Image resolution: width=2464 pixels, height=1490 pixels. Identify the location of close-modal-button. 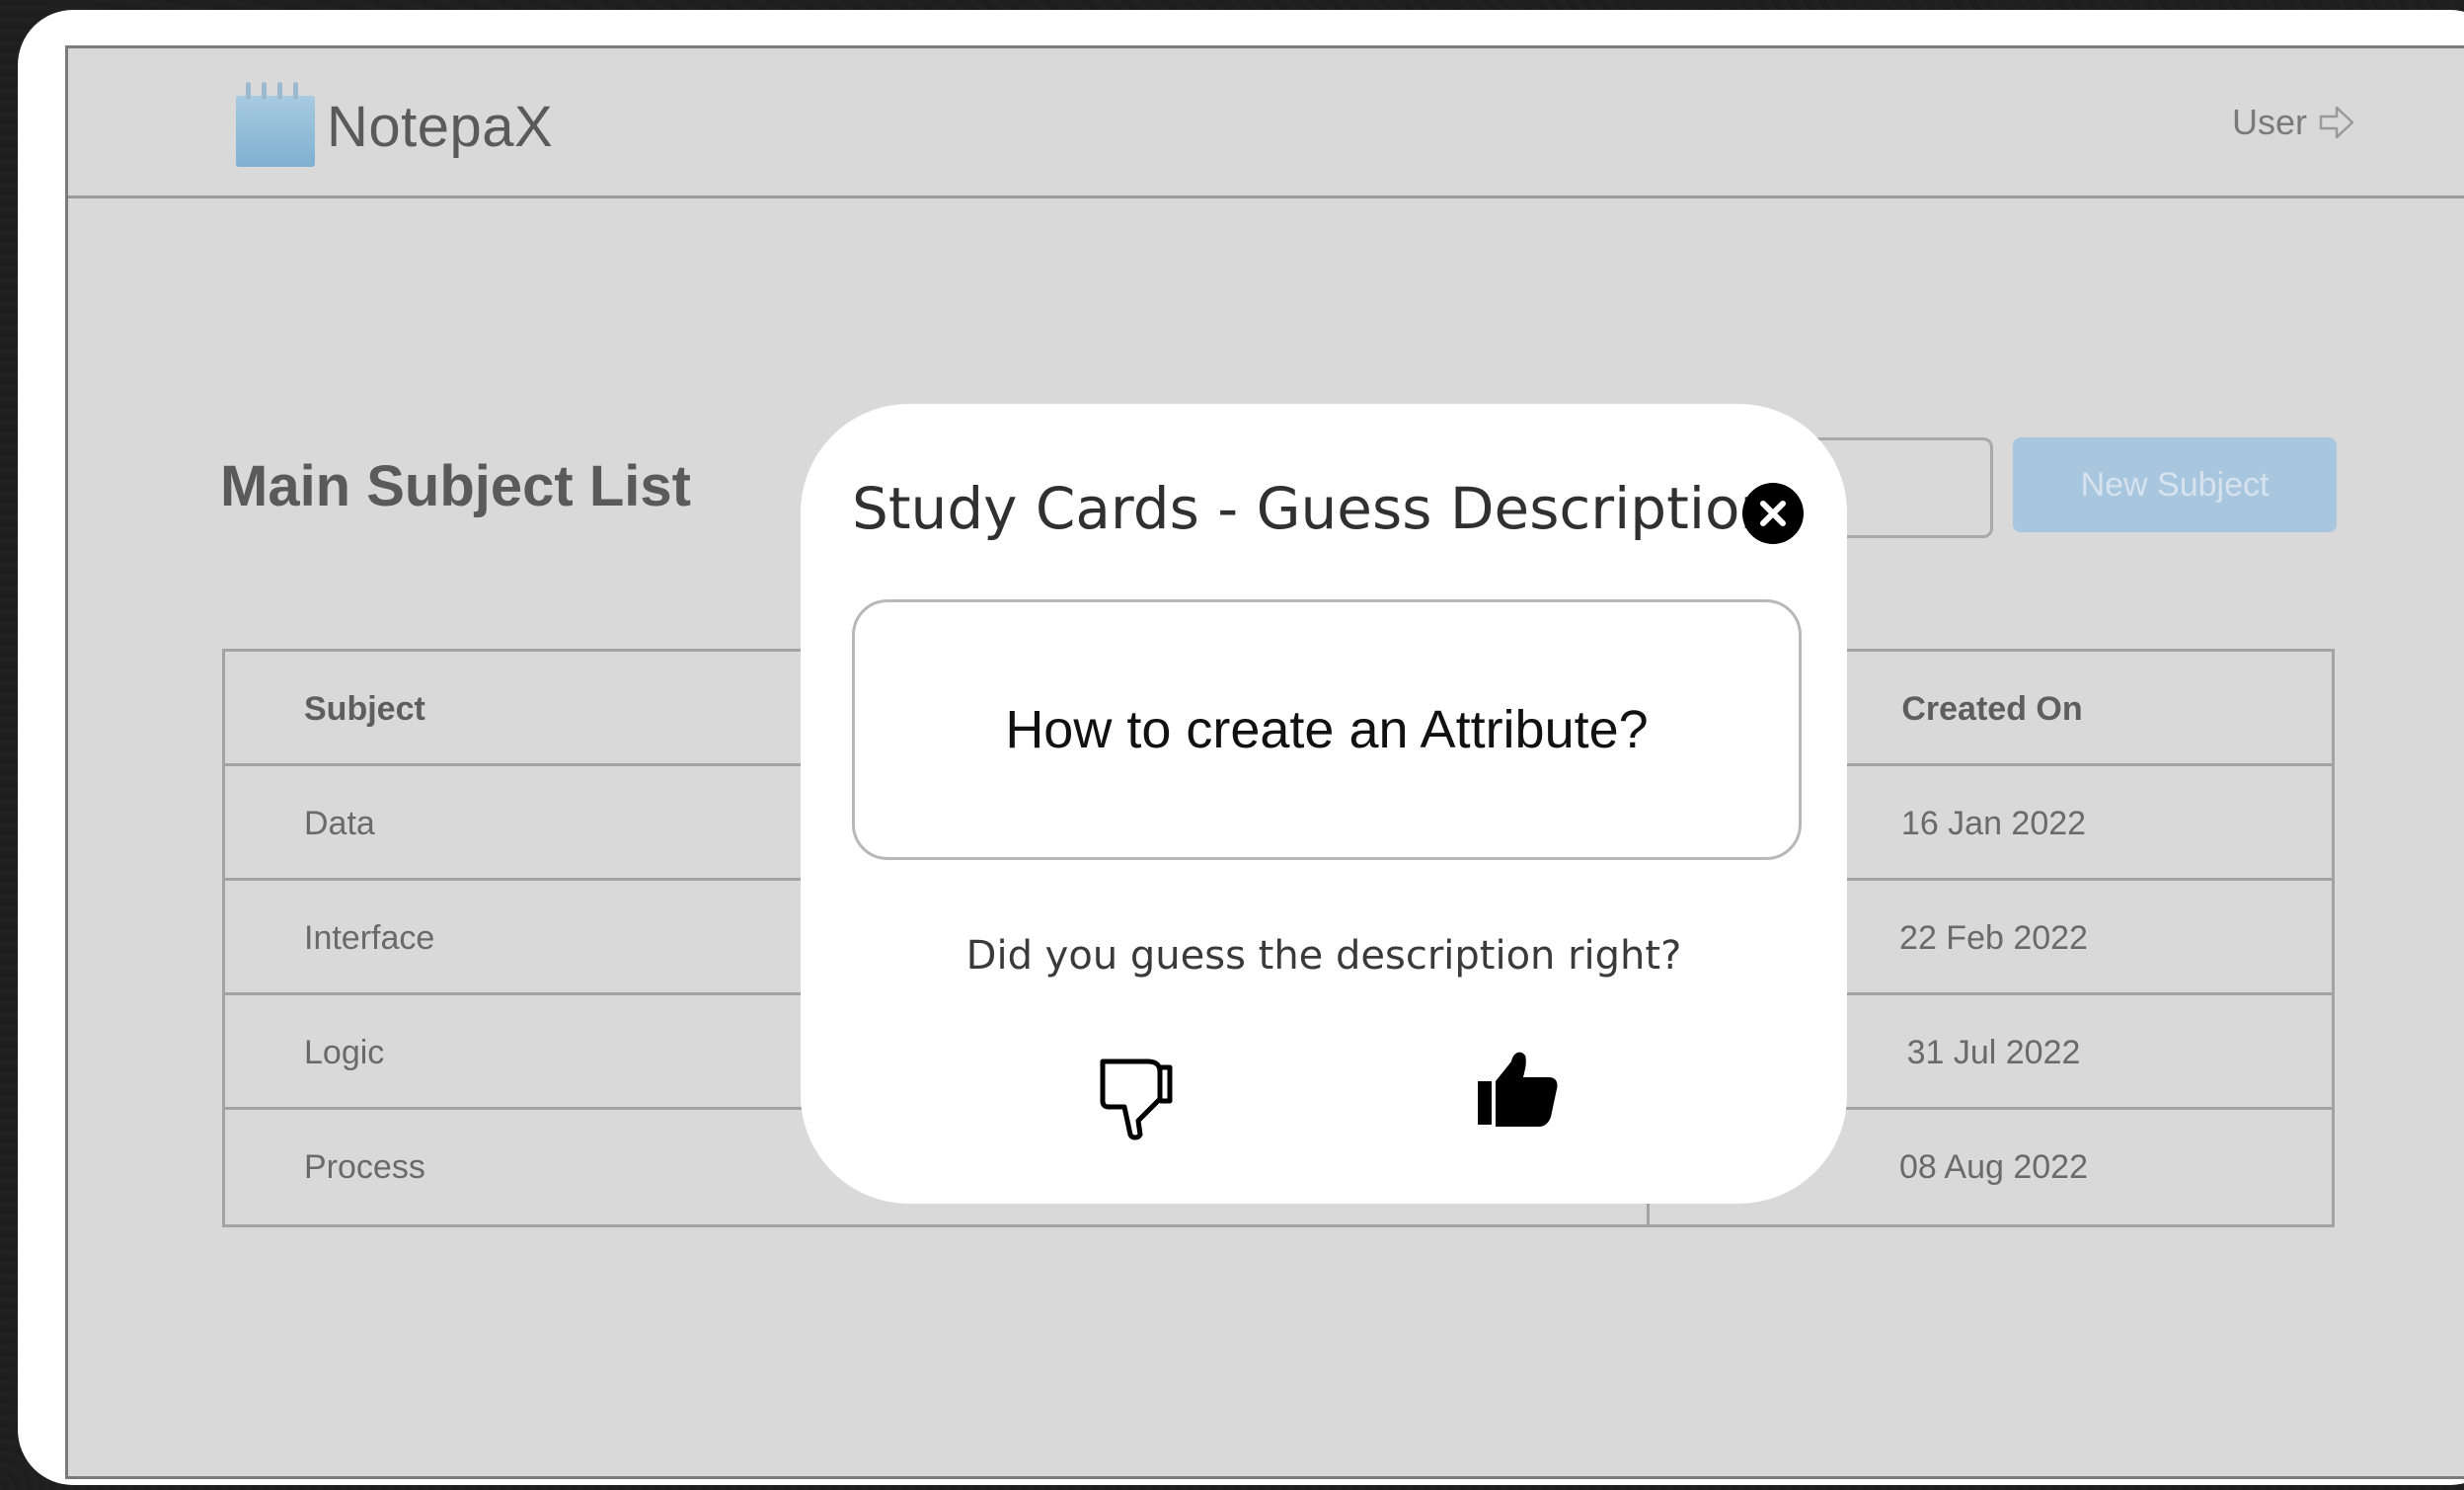
(1773, 513).